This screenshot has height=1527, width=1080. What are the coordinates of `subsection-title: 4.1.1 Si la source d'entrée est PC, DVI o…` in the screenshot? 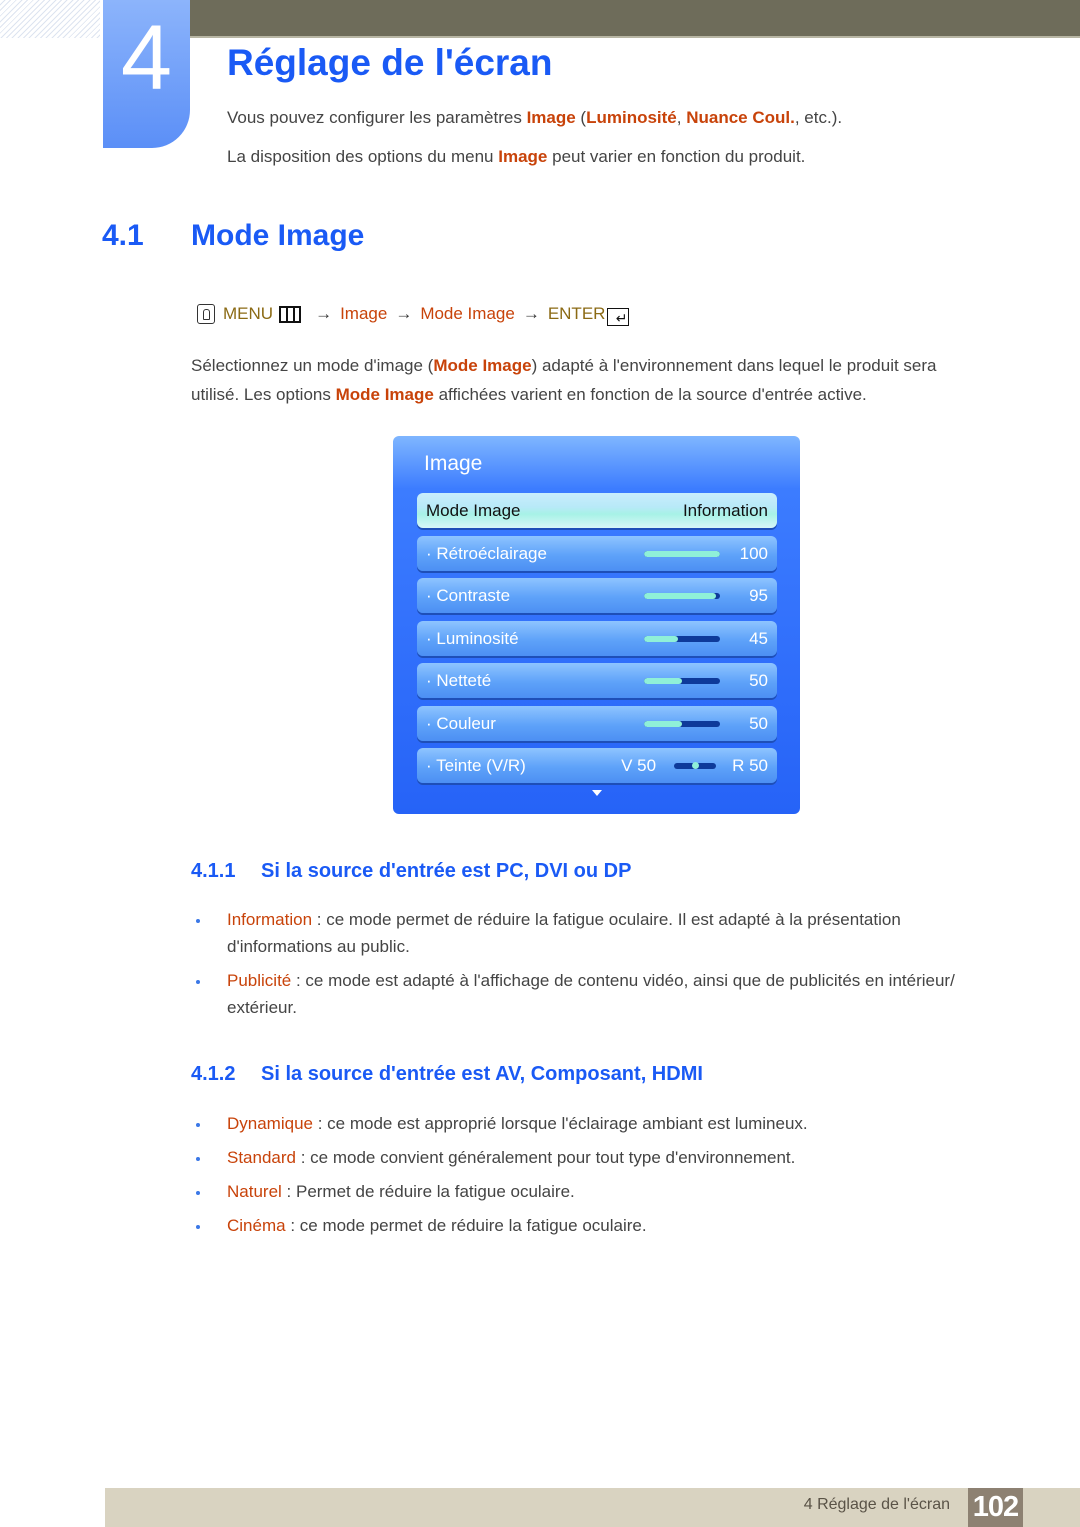 It's located at (411, 871).